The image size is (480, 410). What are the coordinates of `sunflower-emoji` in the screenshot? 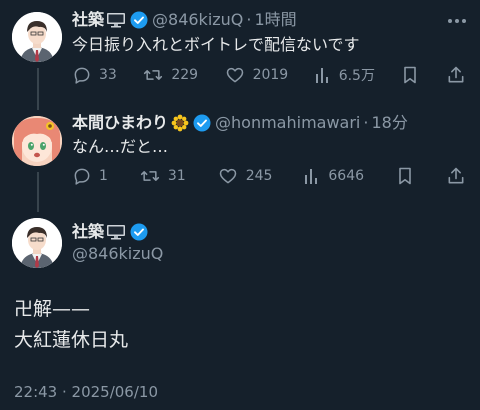 It's located at (180, 123).